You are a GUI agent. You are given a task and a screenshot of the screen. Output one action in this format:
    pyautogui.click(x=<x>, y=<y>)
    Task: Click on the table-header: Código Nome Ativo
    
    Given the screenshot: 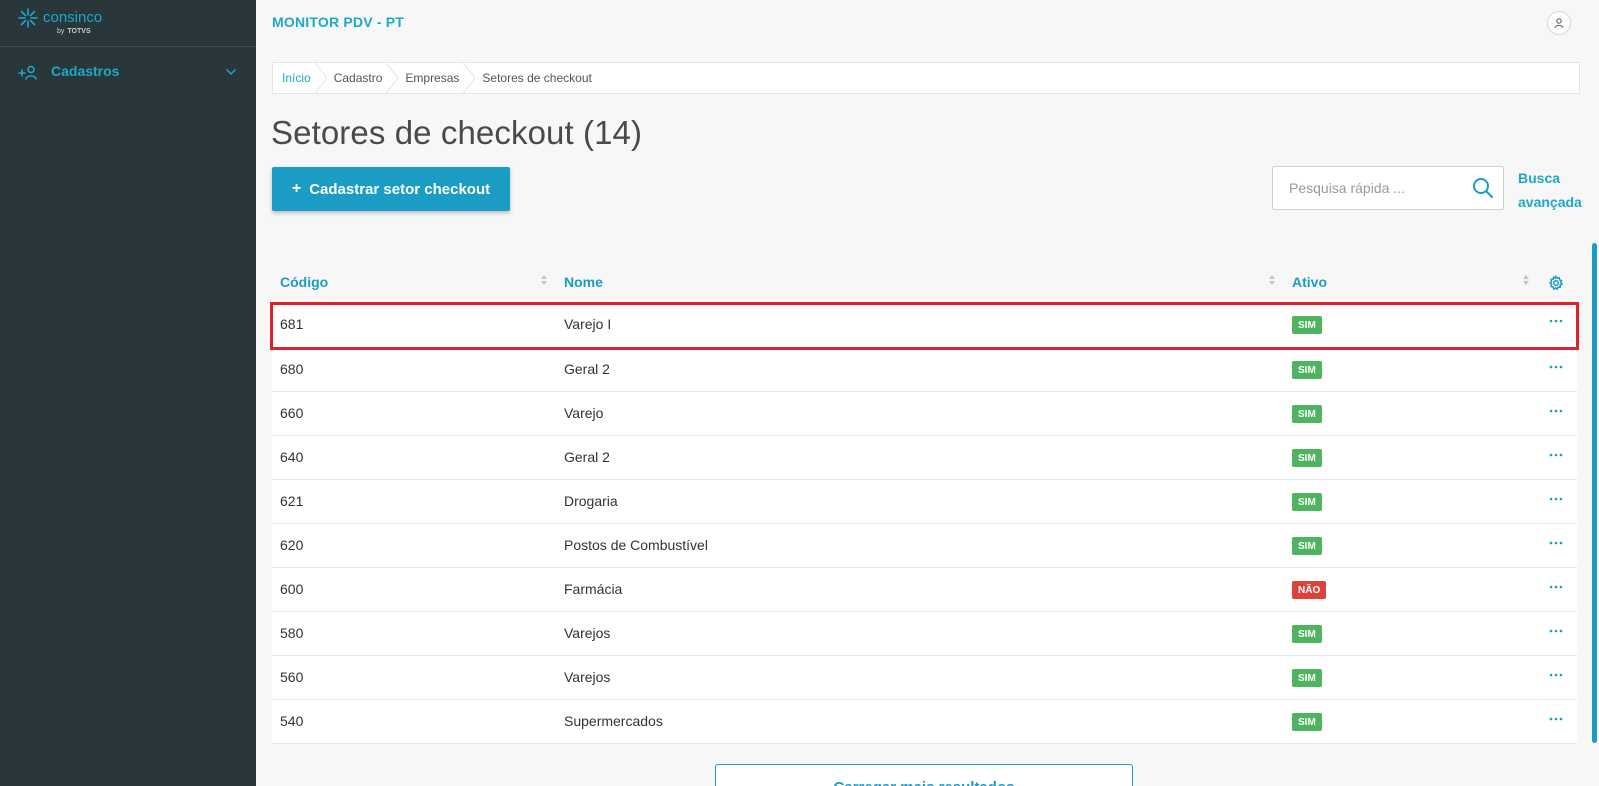 What is the action you would take?
    pyautogui.click(x=924, y=283)
    